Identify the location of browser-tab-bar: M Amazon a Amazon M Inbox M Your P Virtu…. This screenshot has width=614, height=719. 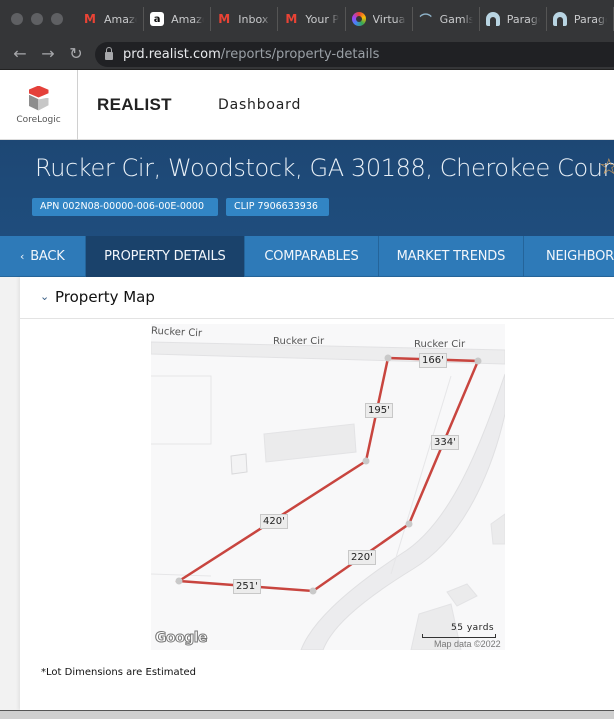
(307, 19).